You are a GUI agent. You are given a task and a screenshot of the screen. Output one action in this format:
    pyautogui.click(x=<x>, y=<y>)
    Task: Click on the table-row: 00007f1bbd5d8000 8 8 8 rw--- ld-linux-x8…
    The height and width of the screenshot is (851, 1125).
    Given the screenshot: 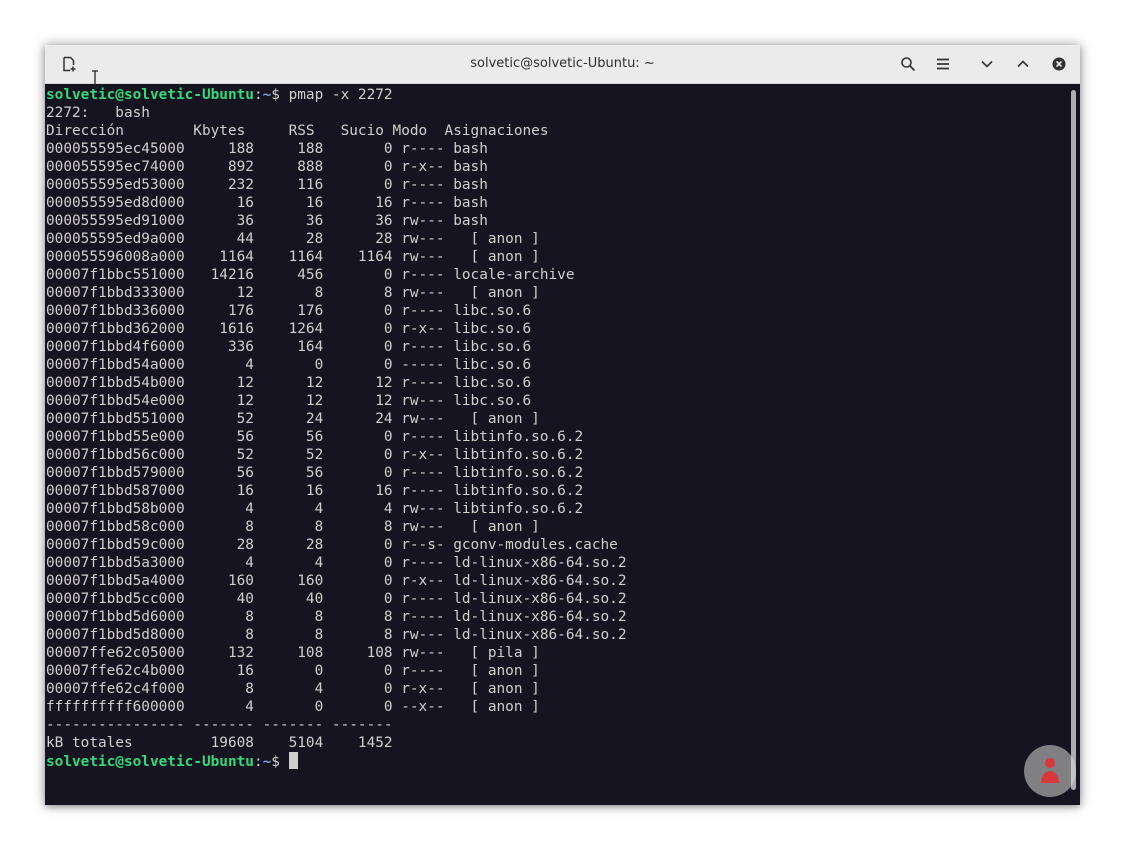 What is the action you would take?
    pyautogui.click(x=336, y=635)
    